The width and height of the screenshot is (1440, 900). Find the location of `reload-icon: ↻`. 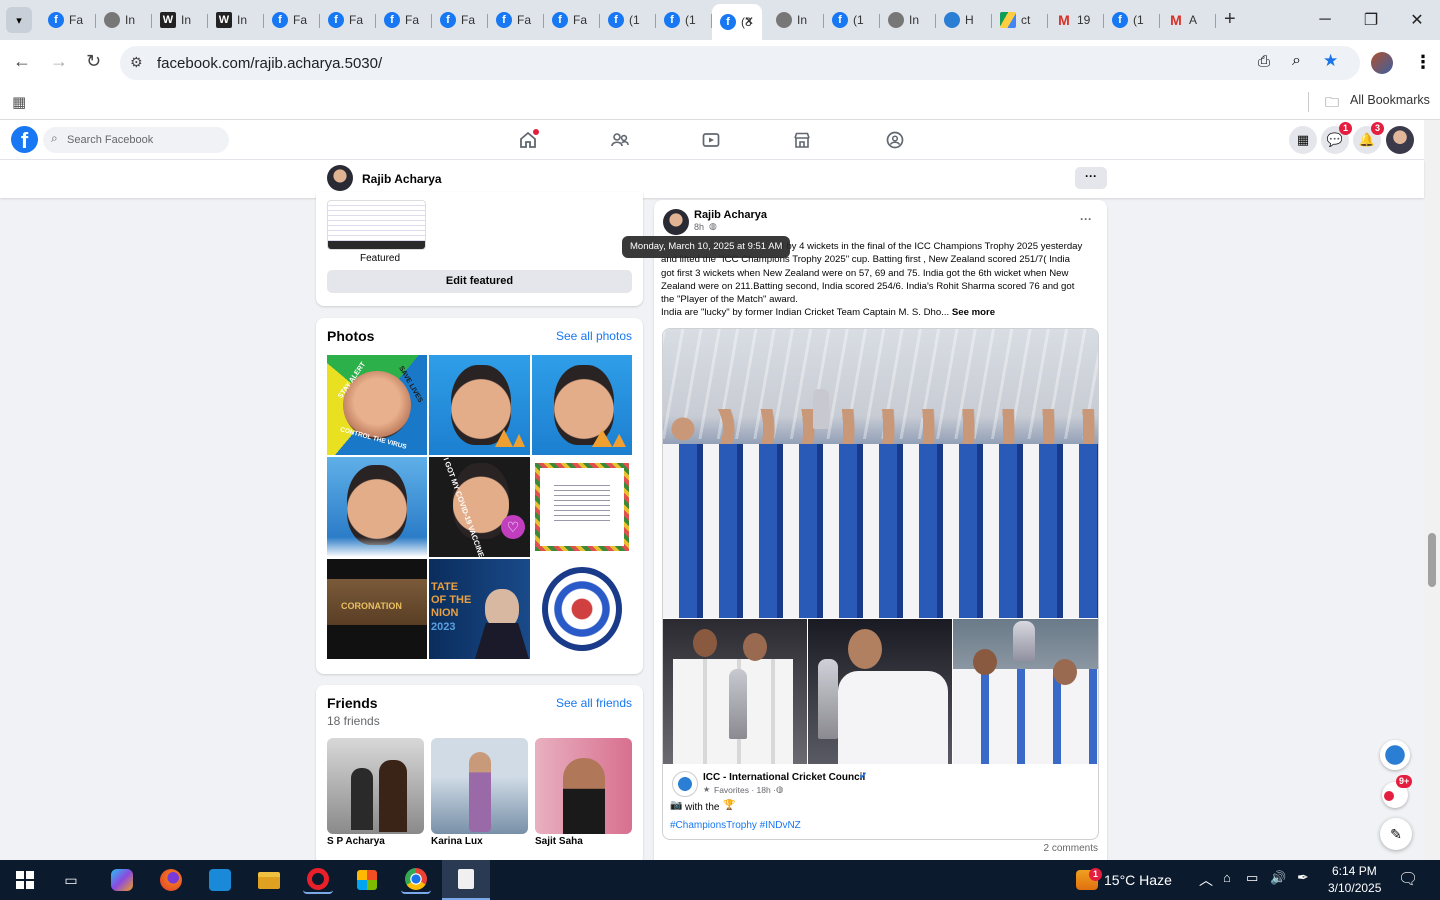

reload-icon: ↻ is located at coordinates (93, 61).